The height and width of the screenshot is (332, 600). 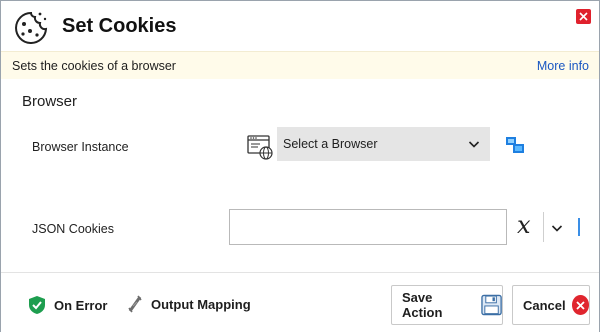 I want to click on action-description: Sets the cookies of a browser, so click(x=94, y=66).